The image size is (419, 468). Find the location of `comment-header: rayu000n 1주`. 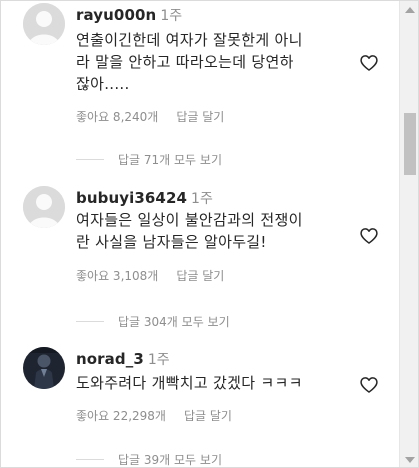

comment-header: rayu000n 1주 is located at coordinates (129, 15).